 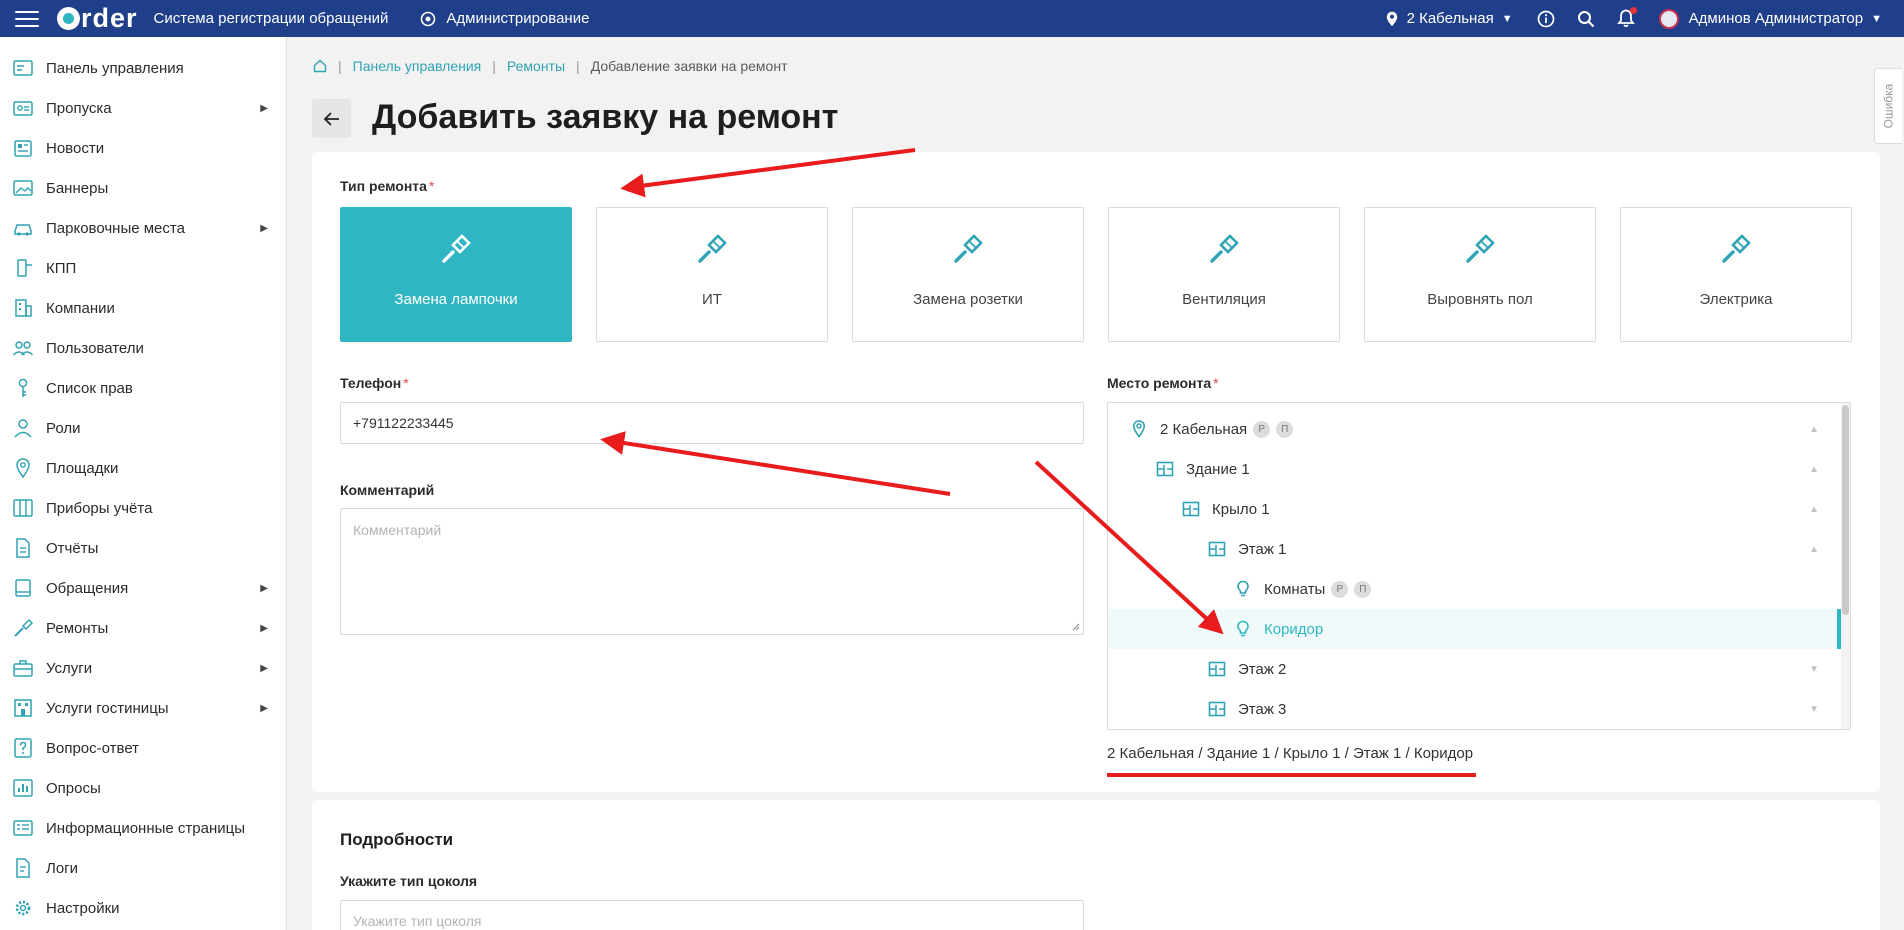 What do you see at coordinates (1262, 429) in the screenshot?
I see `tree-badge: Р` at bounding box center [1262, 429].